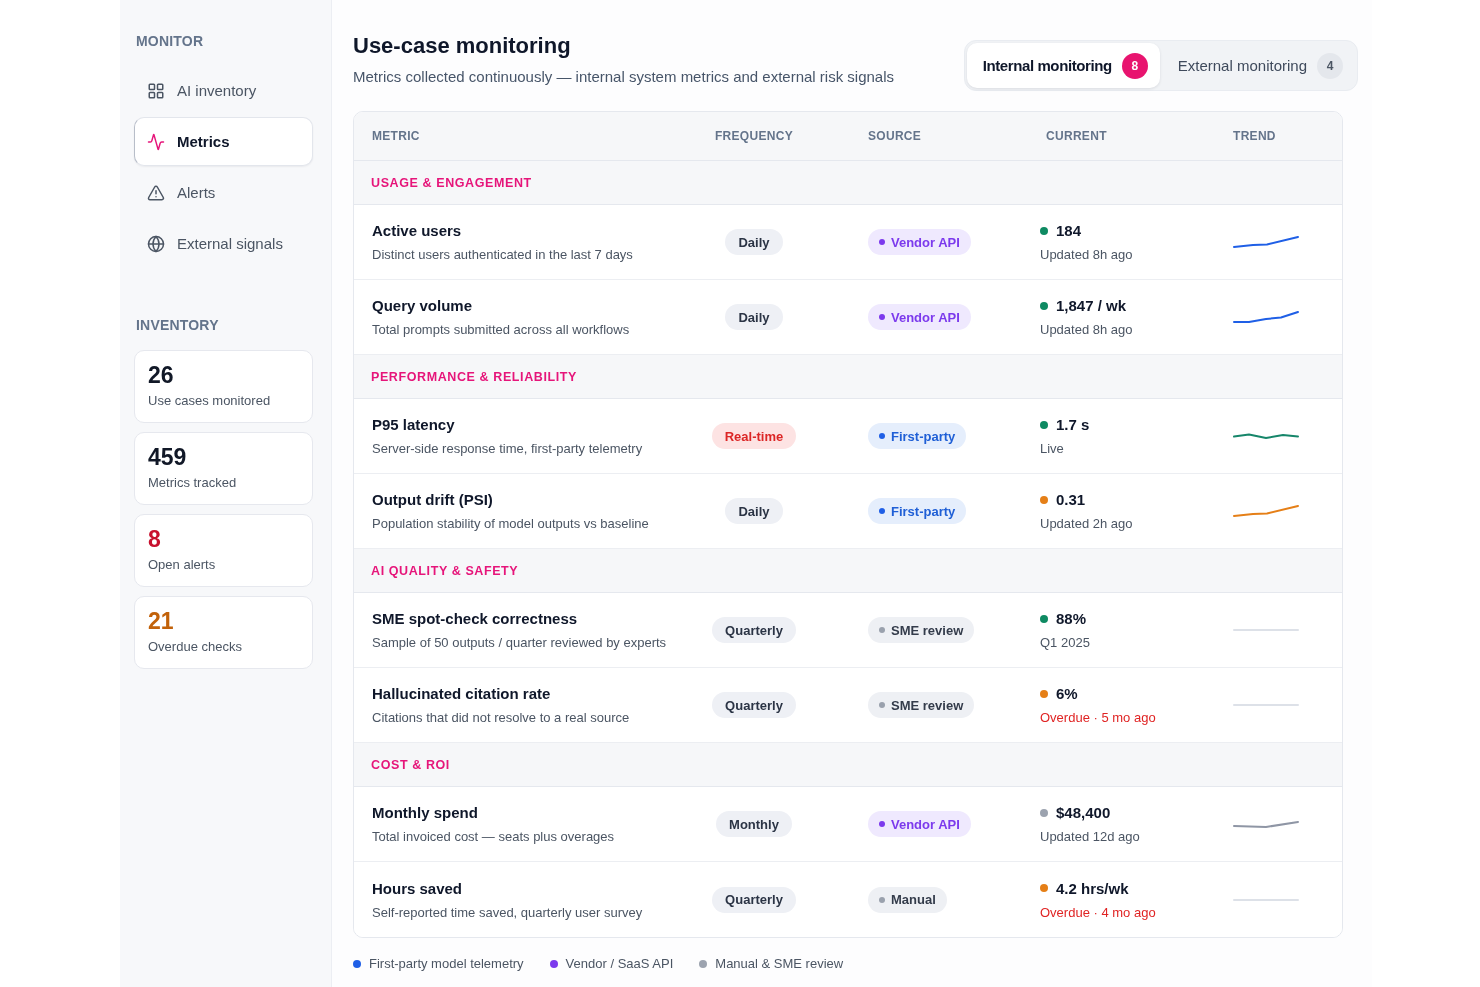  Describe the element at coordinates (510, 523) in the screenshot. I see `metric-description: Population stability of model outputs vs baseline` at that location.